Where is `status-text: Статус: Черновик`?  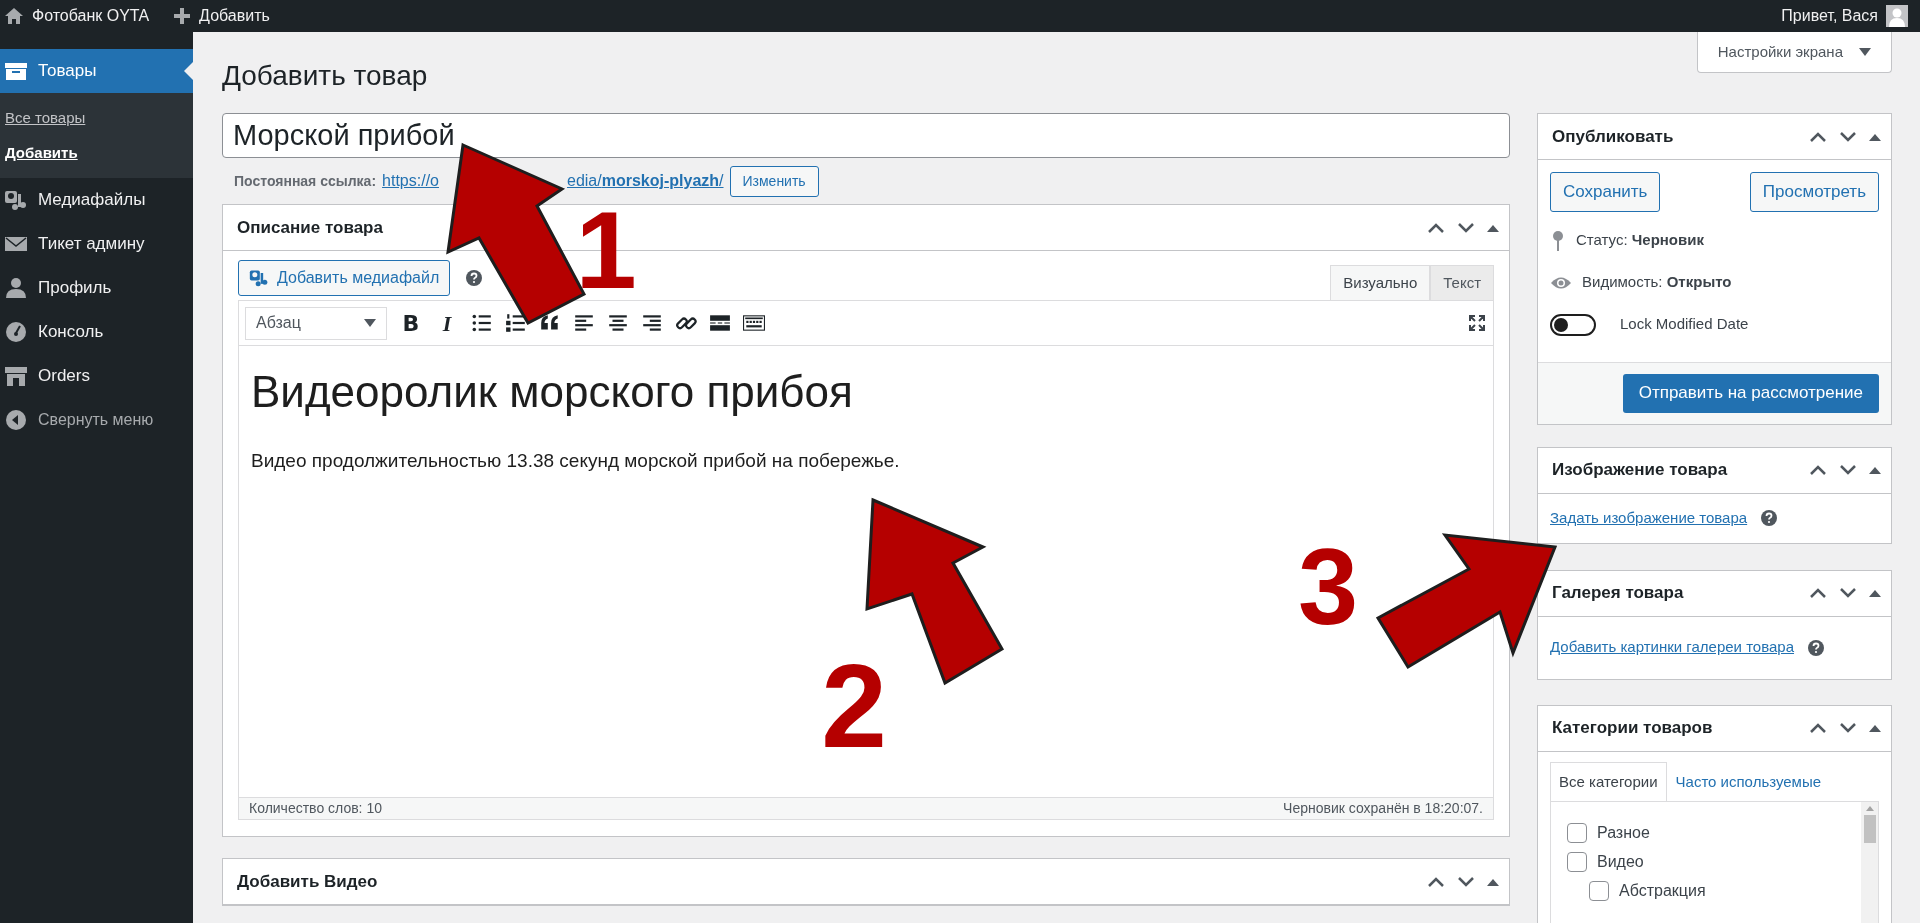 status-text: Статус: Черновик is located at coordinates (1640, 240).